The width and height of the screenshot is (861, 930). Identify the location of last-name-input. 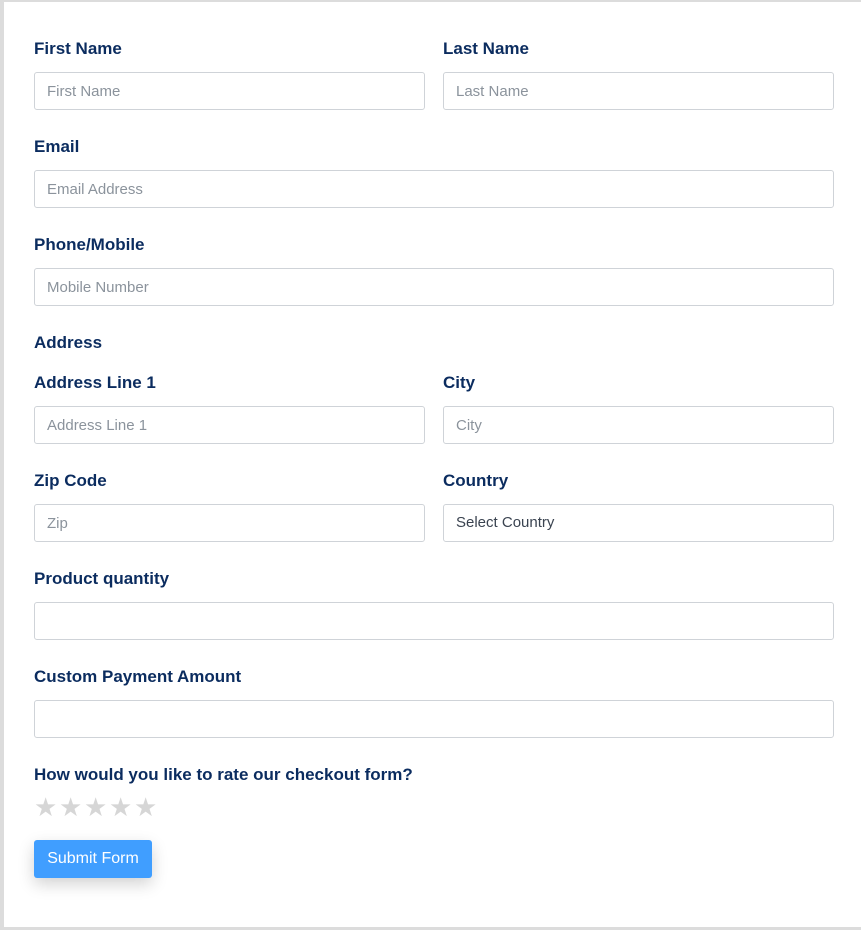
(638, 91).